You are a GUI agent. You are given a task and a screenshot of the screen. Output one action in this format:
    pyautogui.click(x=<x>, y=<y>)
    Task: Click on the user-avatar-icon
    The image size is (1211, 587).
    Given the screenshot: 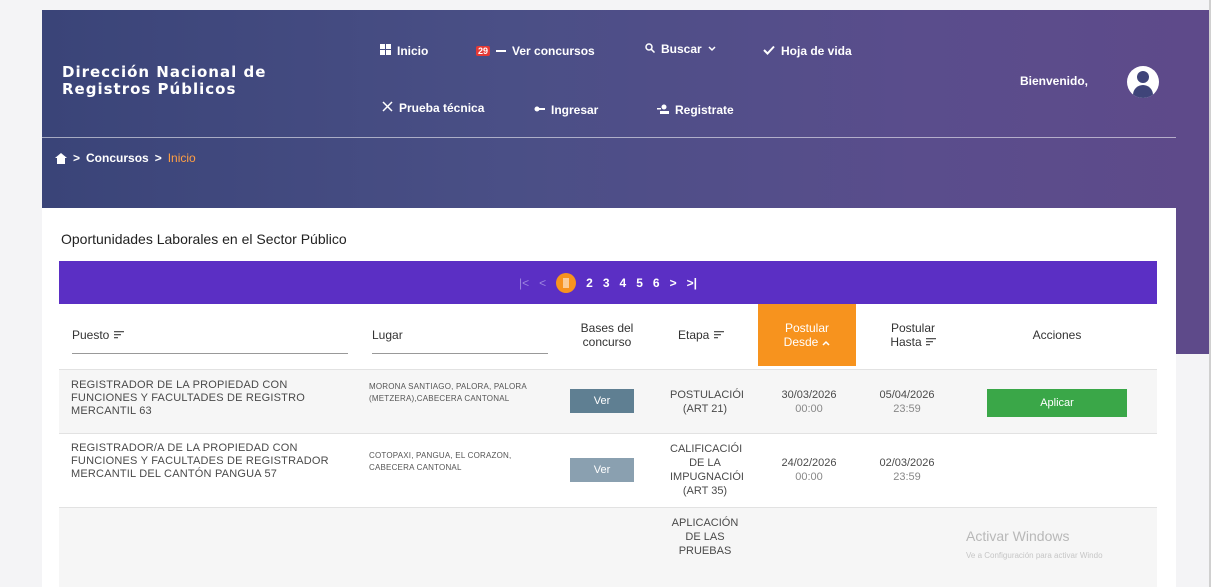 What is the action you would take?
    pyautogui.click(x=1143, y=82)
    